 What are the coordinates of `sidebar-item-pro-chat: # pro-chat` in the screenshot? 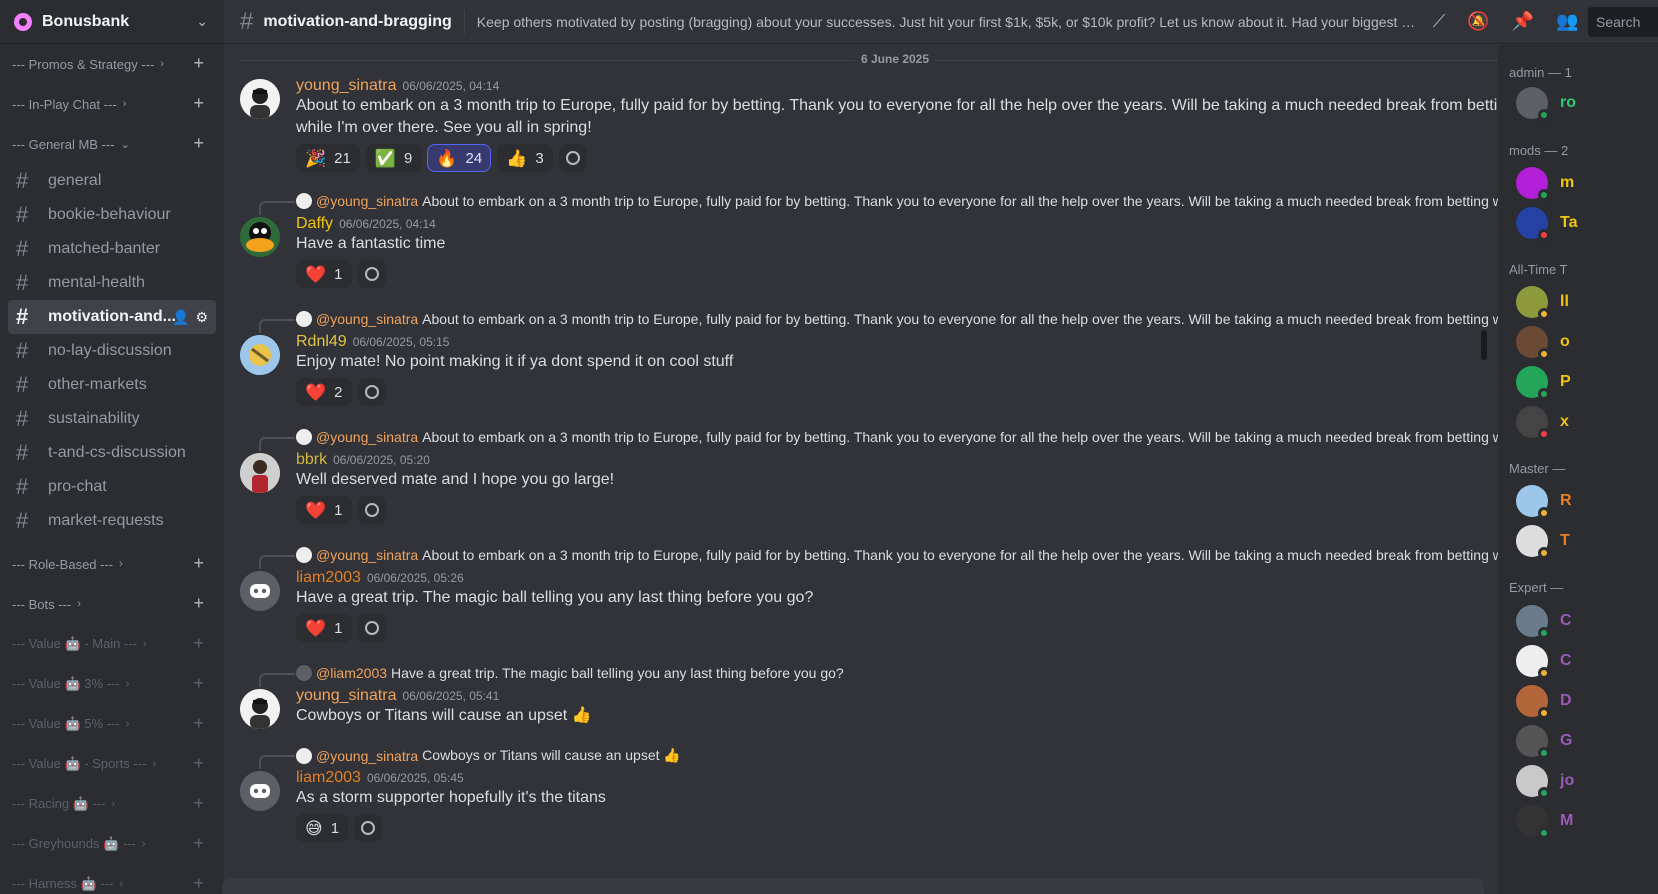 It's located at (112, 487).